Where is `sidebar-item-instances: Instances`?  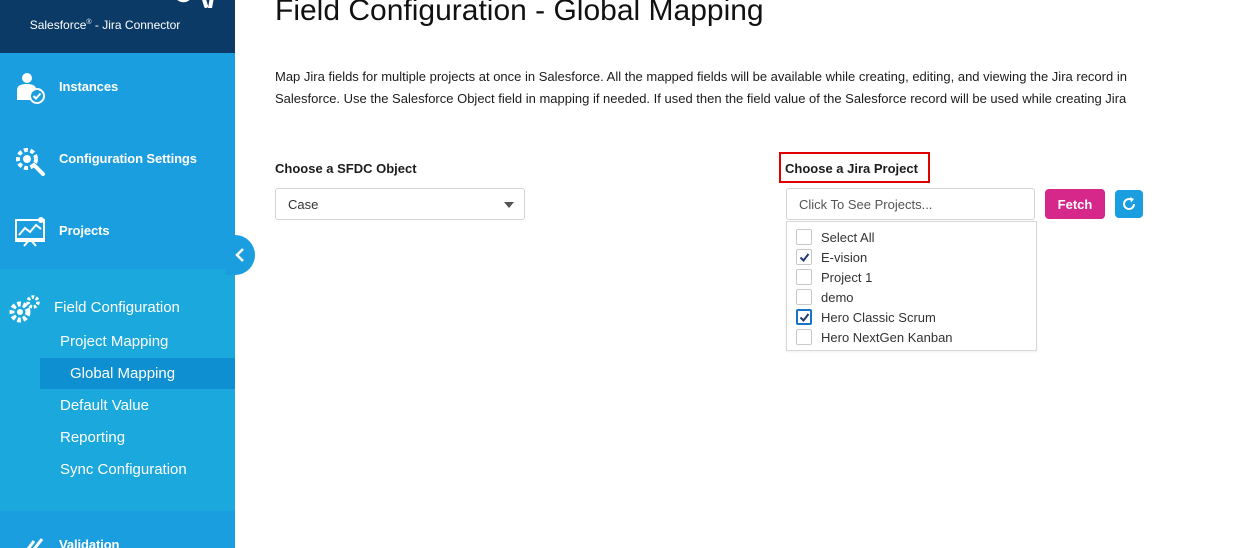 sidebar-item-instances: Instances is located at coordinates (117, 86).